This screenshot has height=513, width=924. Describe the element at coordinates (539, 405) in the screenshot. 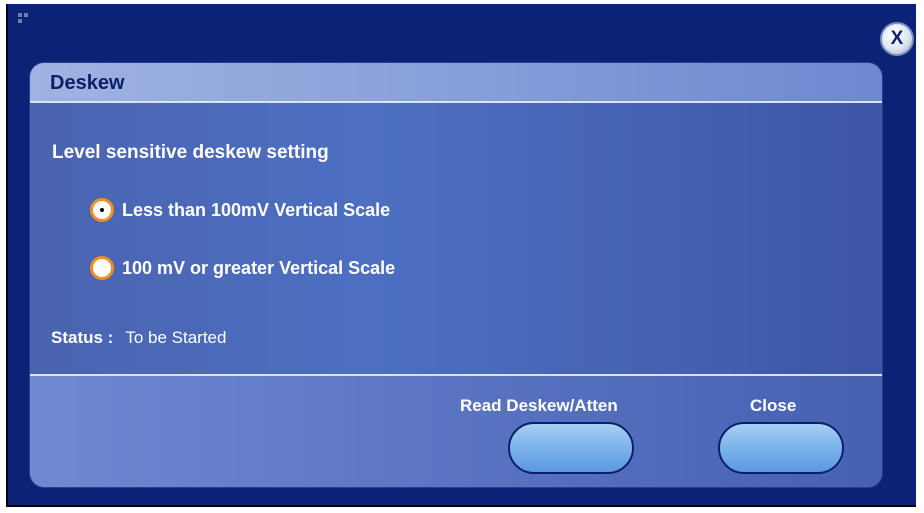

I see `read-deskew-label: Read Deskew/Atten` at that location.